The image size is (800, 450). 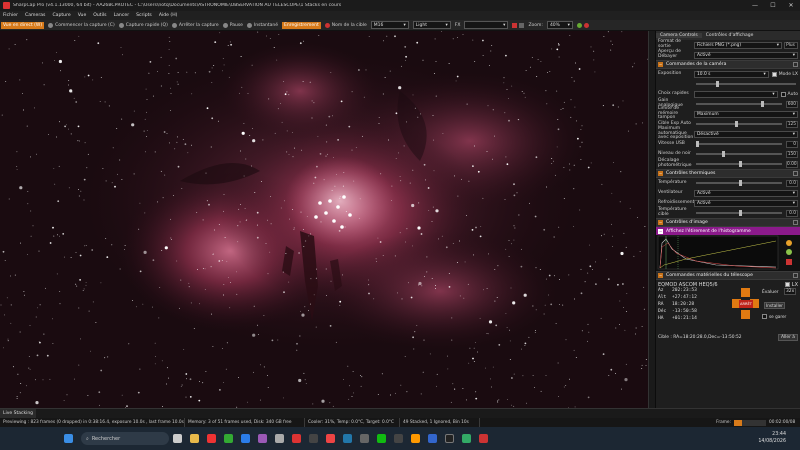 I want to click on mount-stop-button: ARRÊT, so click(x=746, y=304).